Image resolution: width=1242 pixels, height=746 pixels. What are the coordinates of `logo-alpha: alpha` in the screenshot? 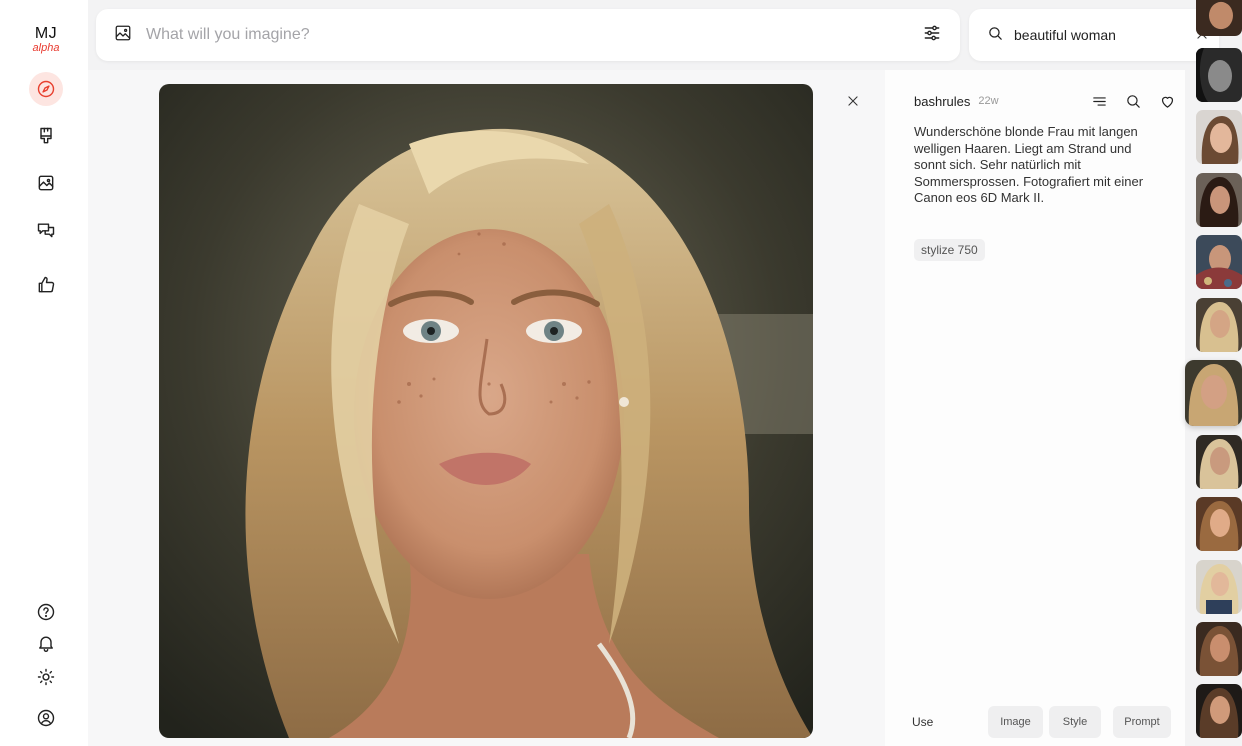 It's located at (46, 48).